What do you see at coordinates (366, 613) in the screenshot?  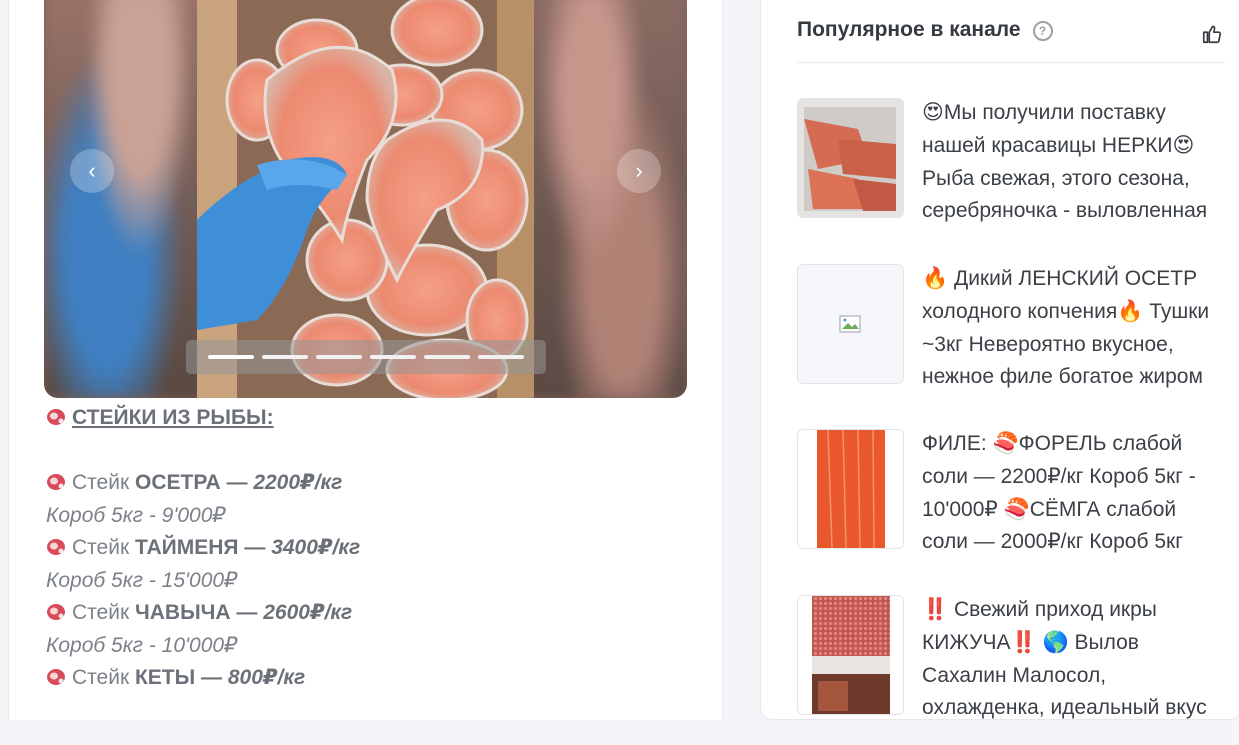 I see `product-line: Стейк ЧАВЫЧА — 2600₽/кг` at bounding box center [366, 613].